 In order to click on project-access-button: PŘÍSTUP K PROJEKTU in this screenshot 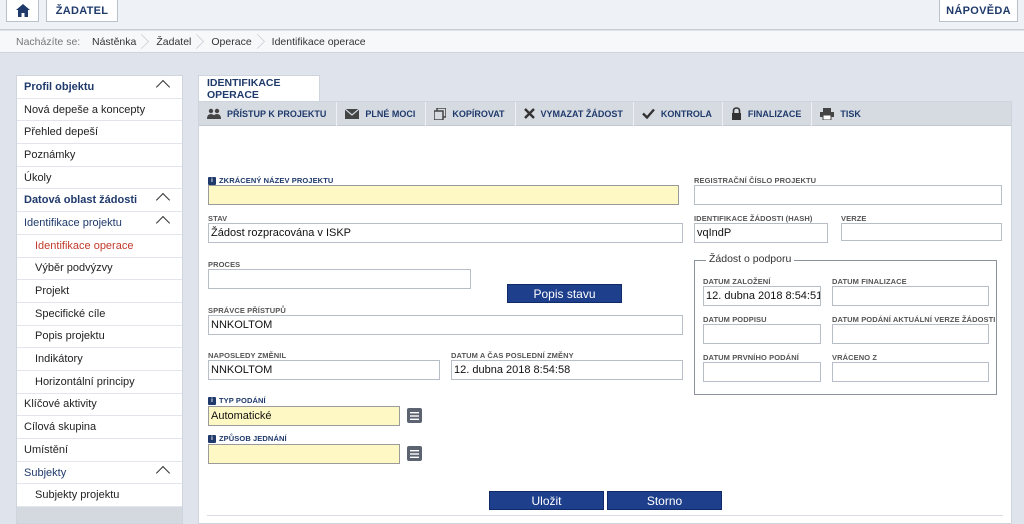, I will do `click(268, 113)`.